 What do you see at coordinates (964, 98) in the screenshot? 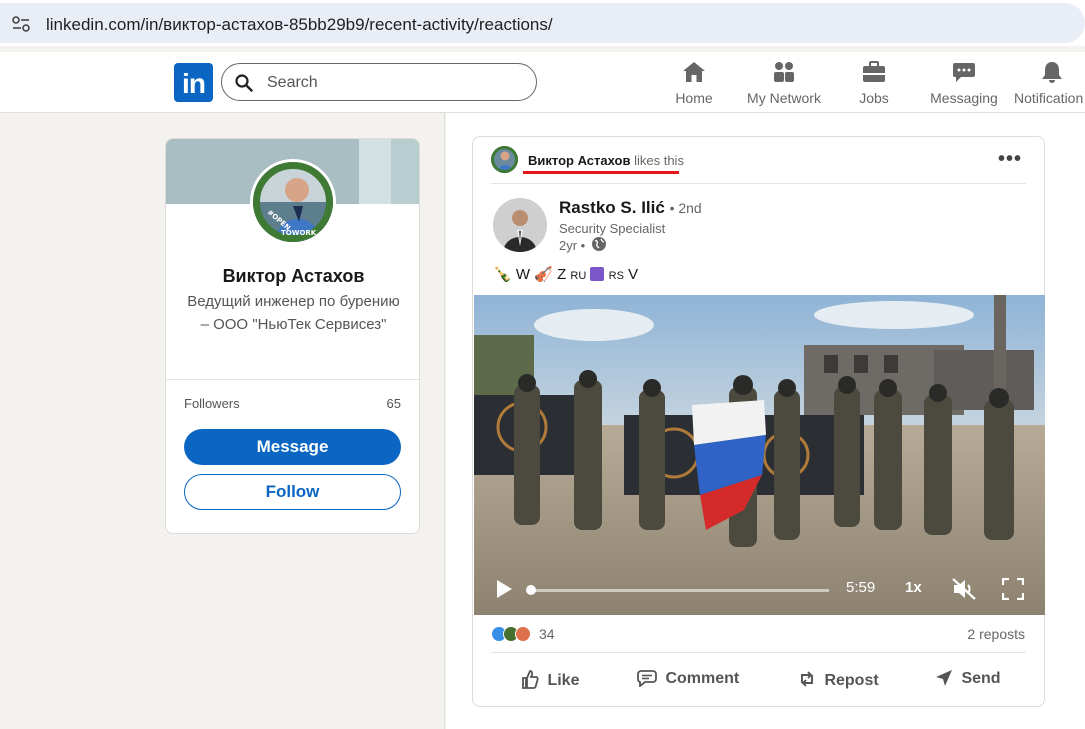
I see `nav-messaging-label: Messaging` at bounding box center [964, 98].